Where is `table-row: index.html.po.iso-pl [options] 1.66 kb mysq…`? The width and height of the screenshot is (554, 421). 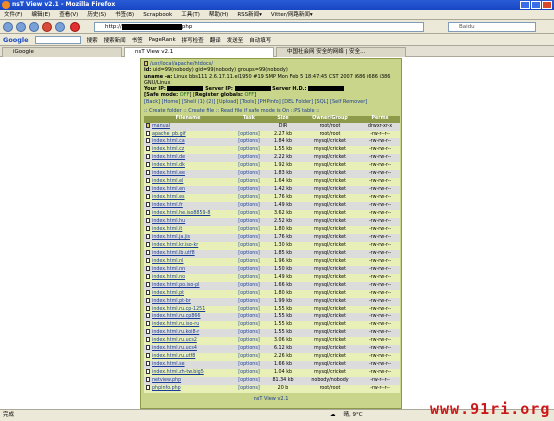 table-row: index.html.po.iso-pl [options] 1.66 kb mysq… is located at coordinates (272, 285).